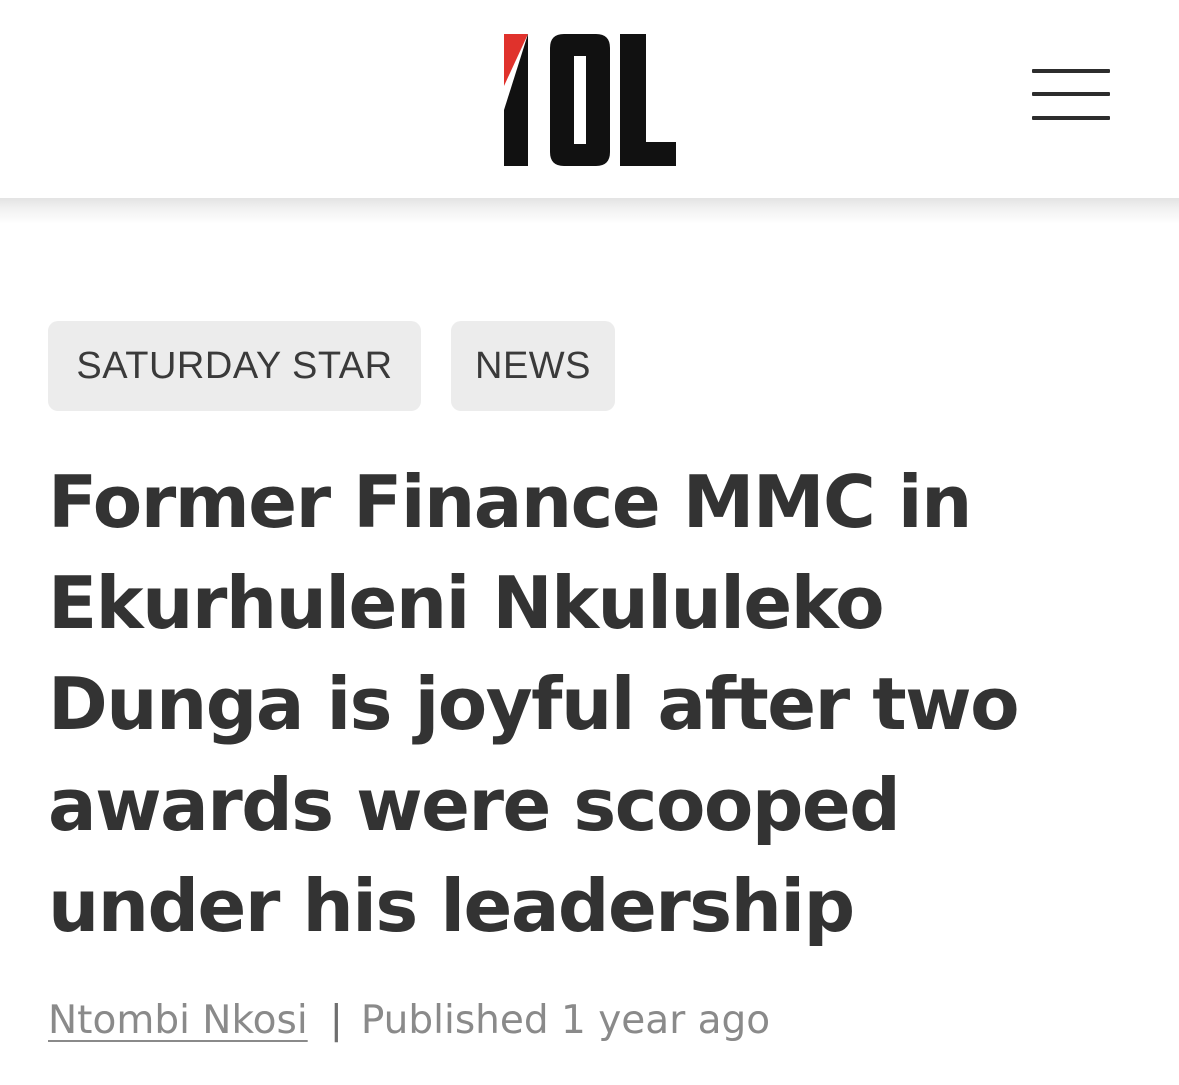  I want to click on author-link: Ntombi Nkosi, so click(178, 1020).